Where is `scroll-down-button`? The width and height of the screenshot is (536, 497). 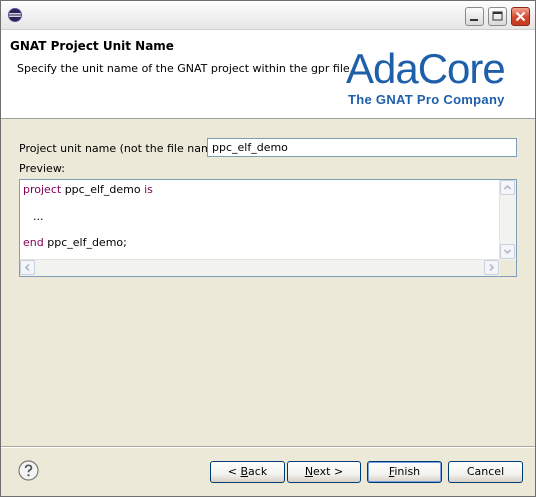 scroll-down-button is located at coordinates (507, 251).